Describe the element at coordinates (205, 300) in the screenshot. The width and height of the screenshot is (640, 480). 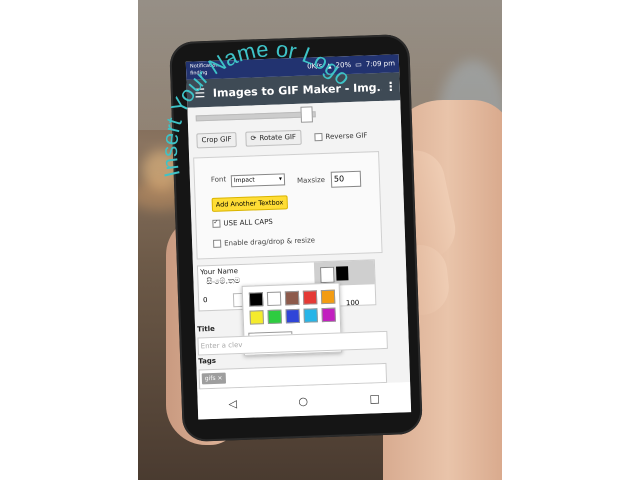
I see `left-value: 0` at that location.